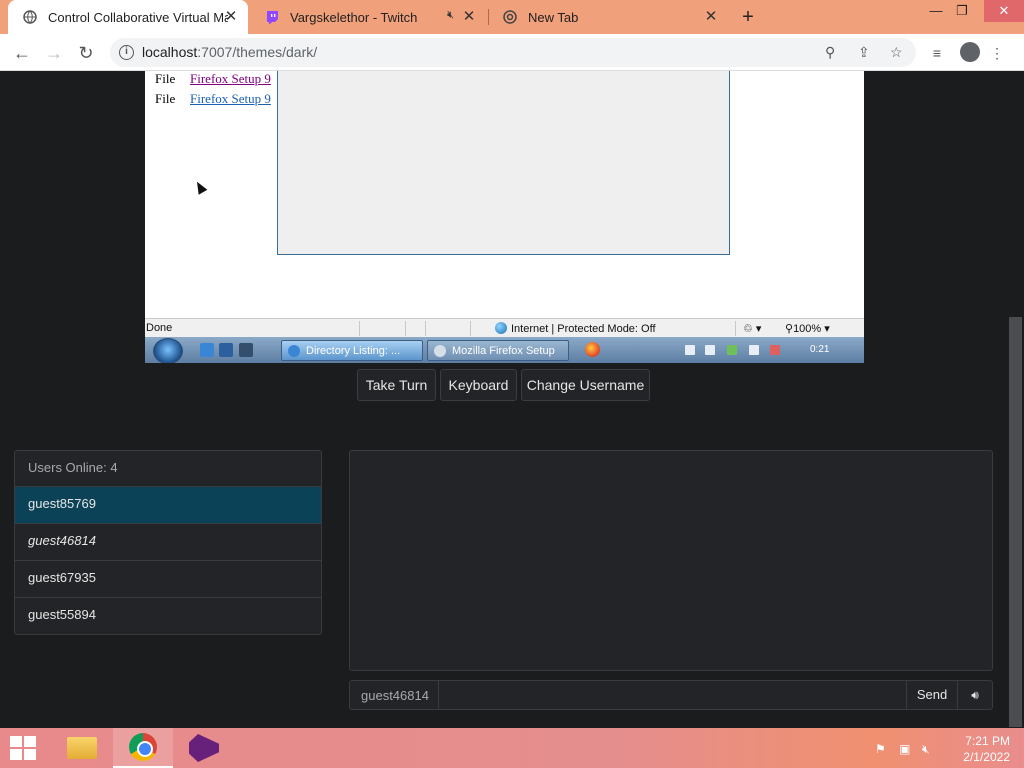  I want to click on page-scrollbar, so click(1015, 399).